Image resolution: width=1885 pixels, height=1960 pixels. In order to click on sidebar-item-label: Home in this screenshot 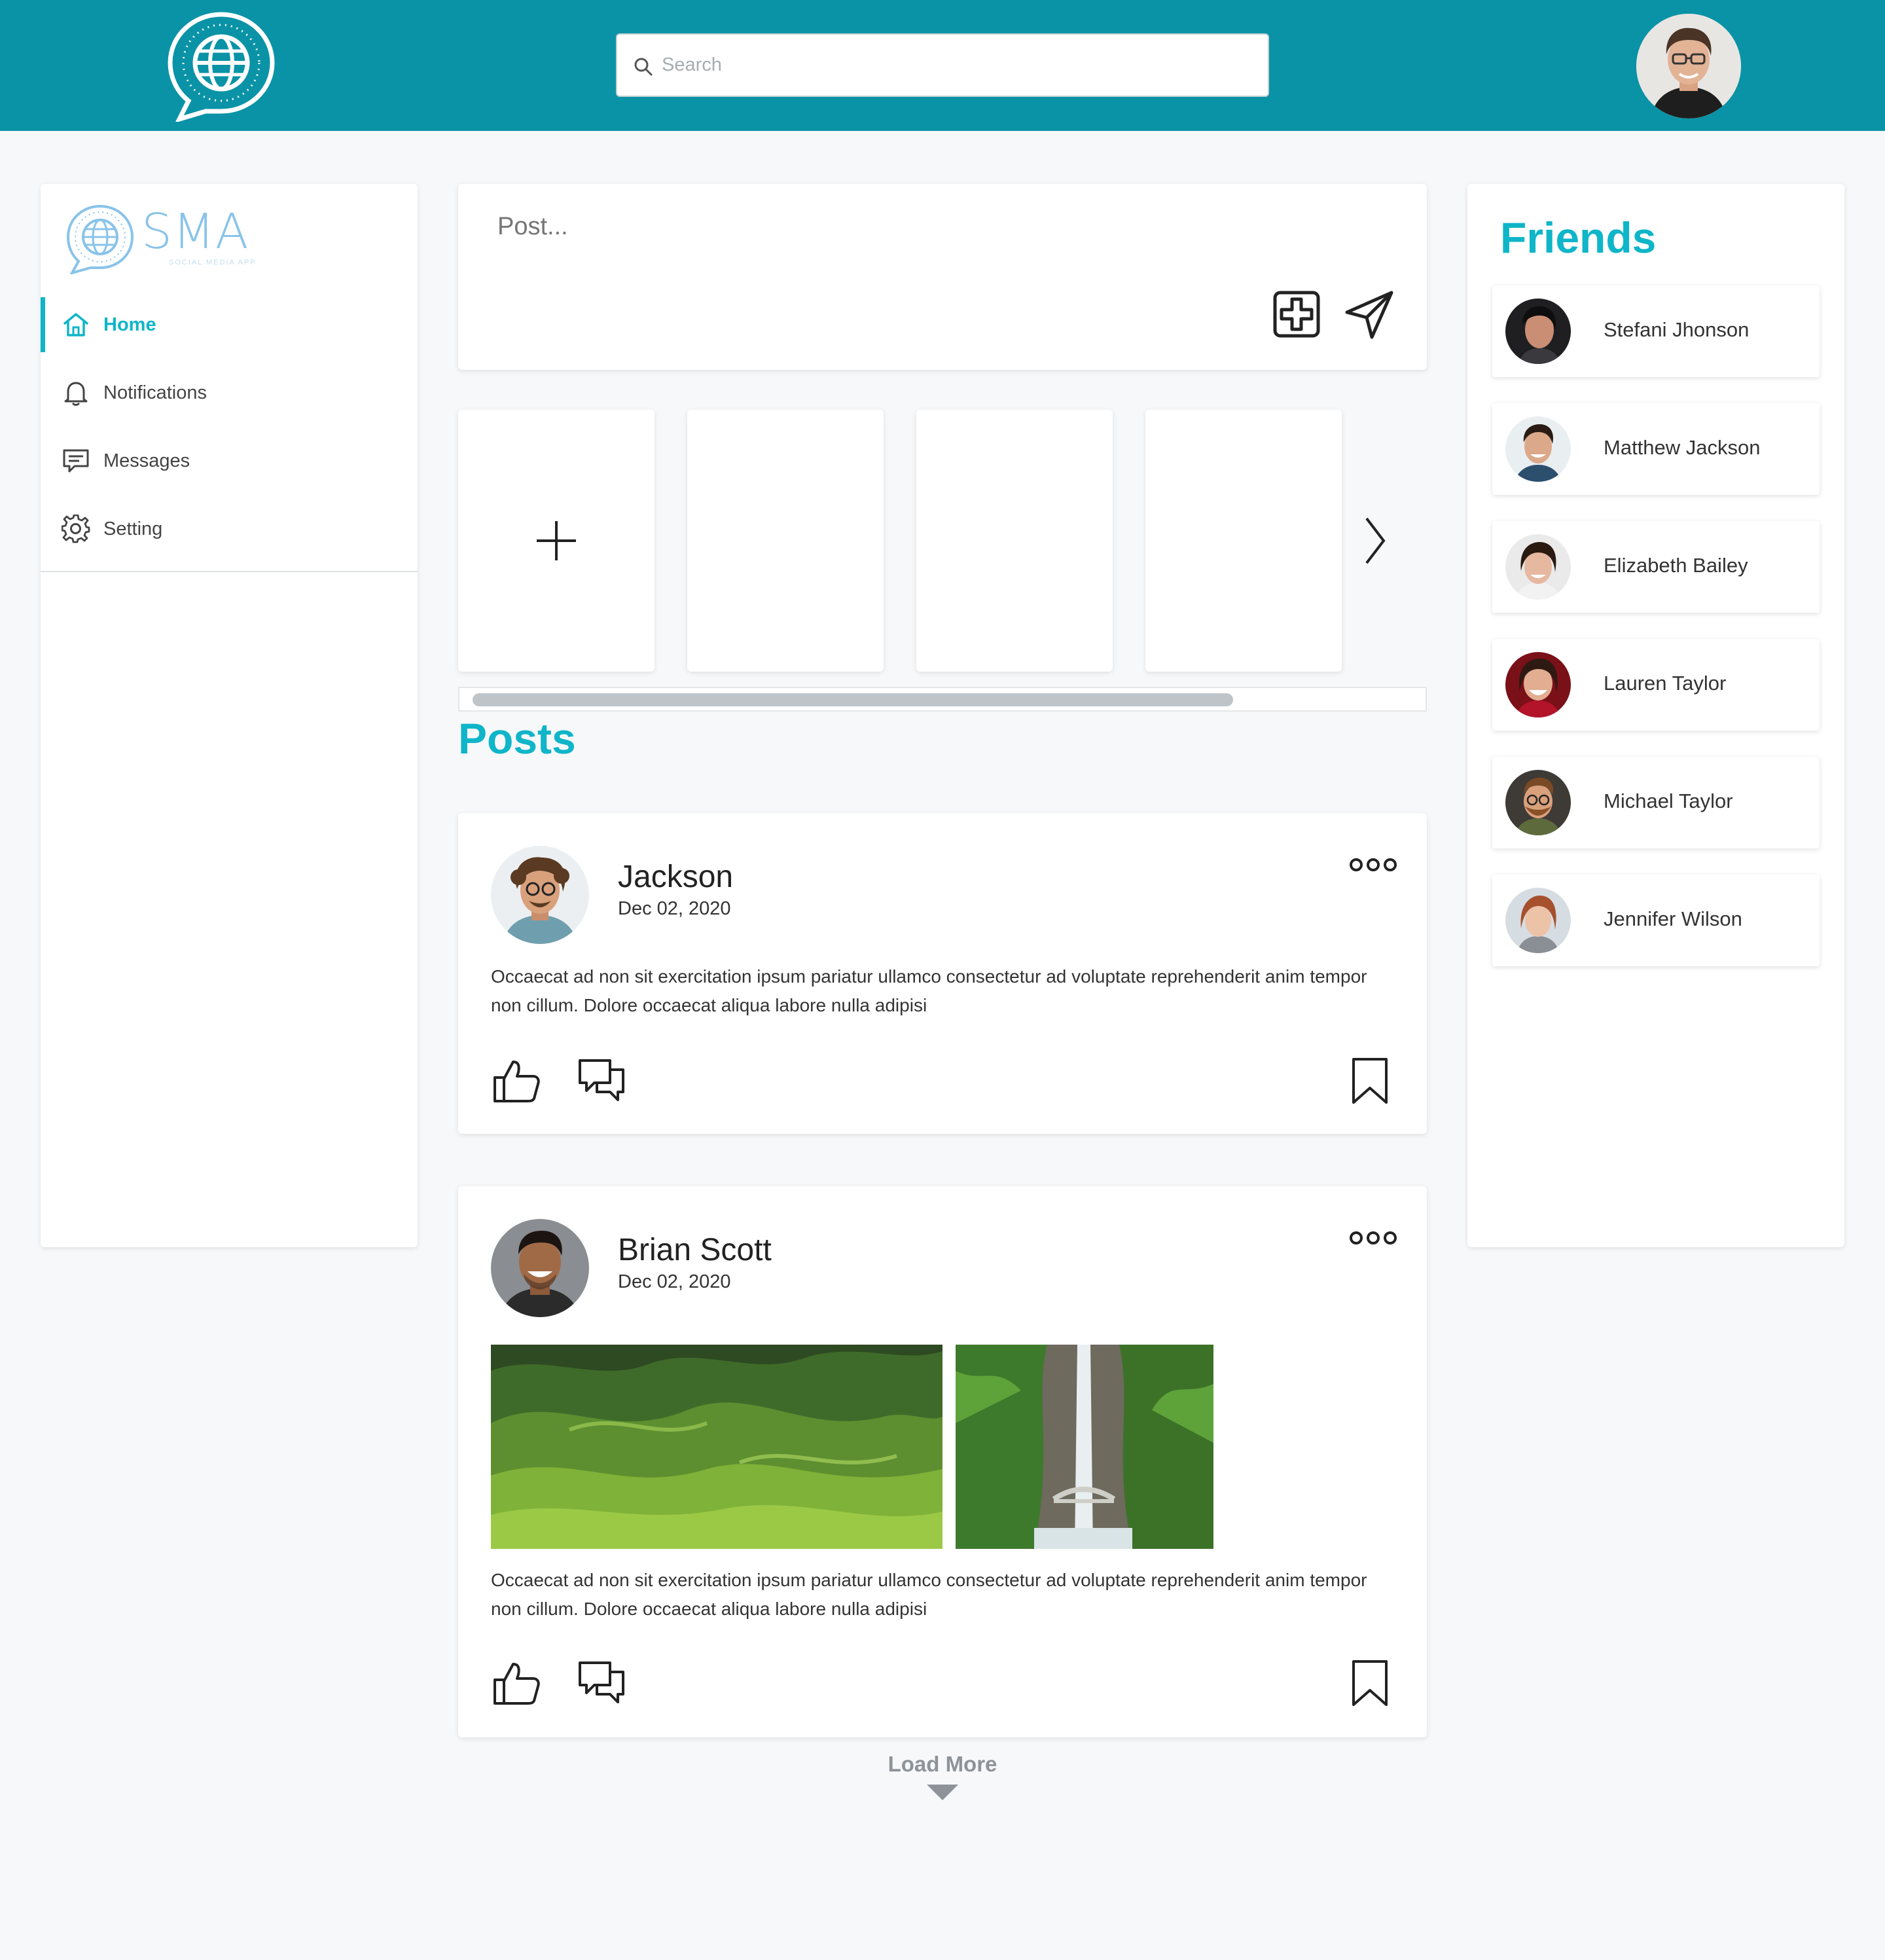, I will do `click(129, 324)`.